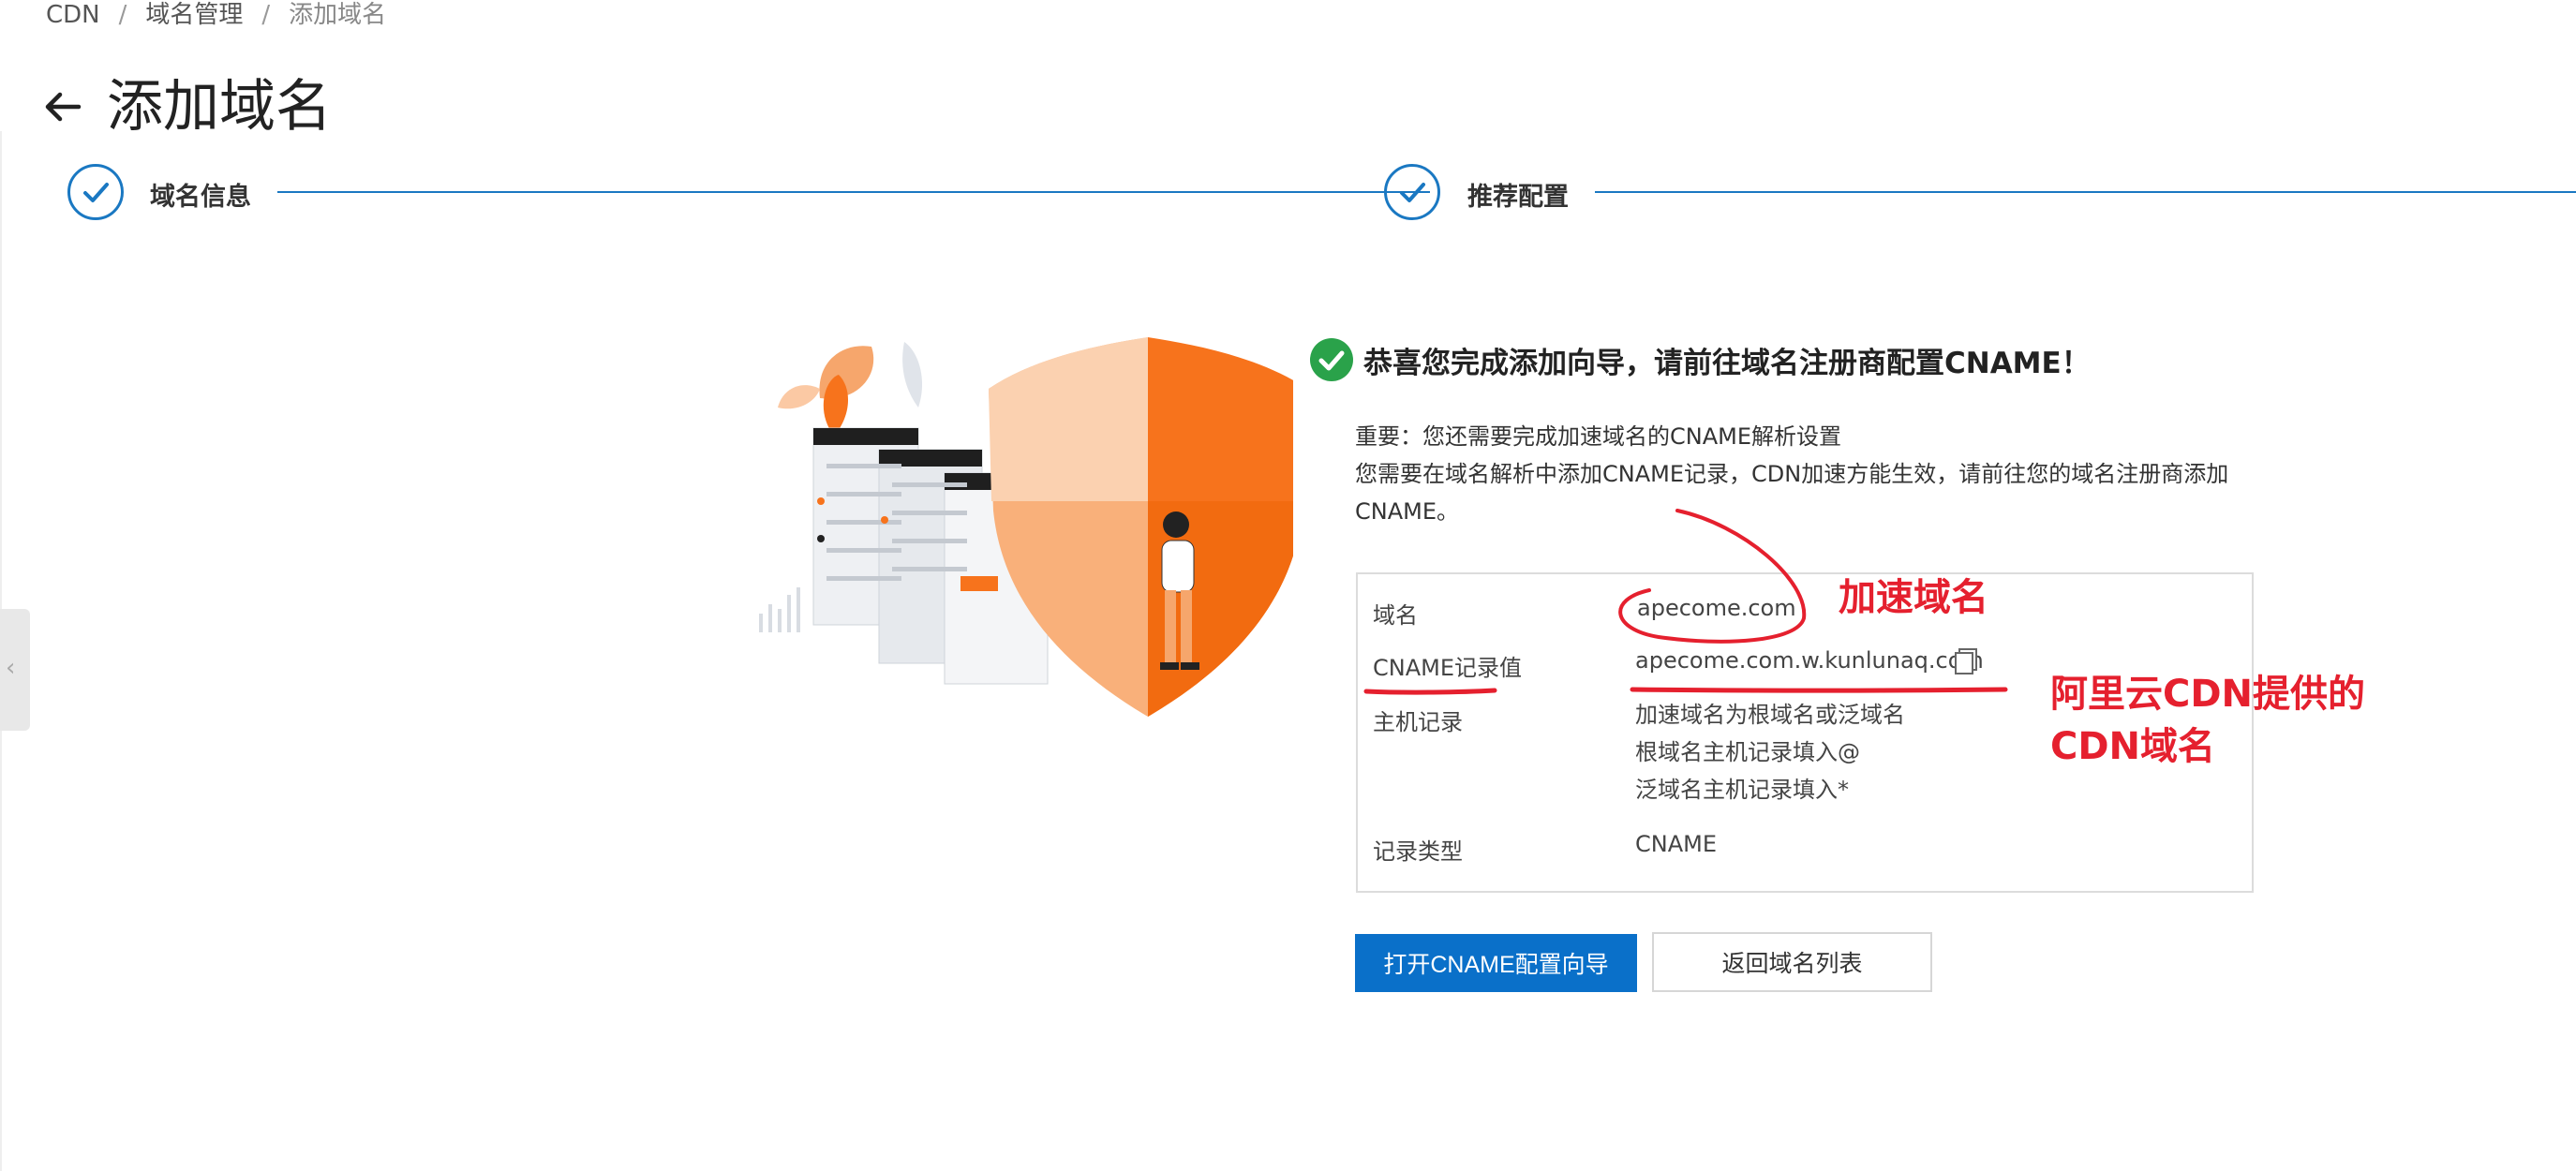  I want to click on annotation-line: CDN域名, so click(2133, 746).